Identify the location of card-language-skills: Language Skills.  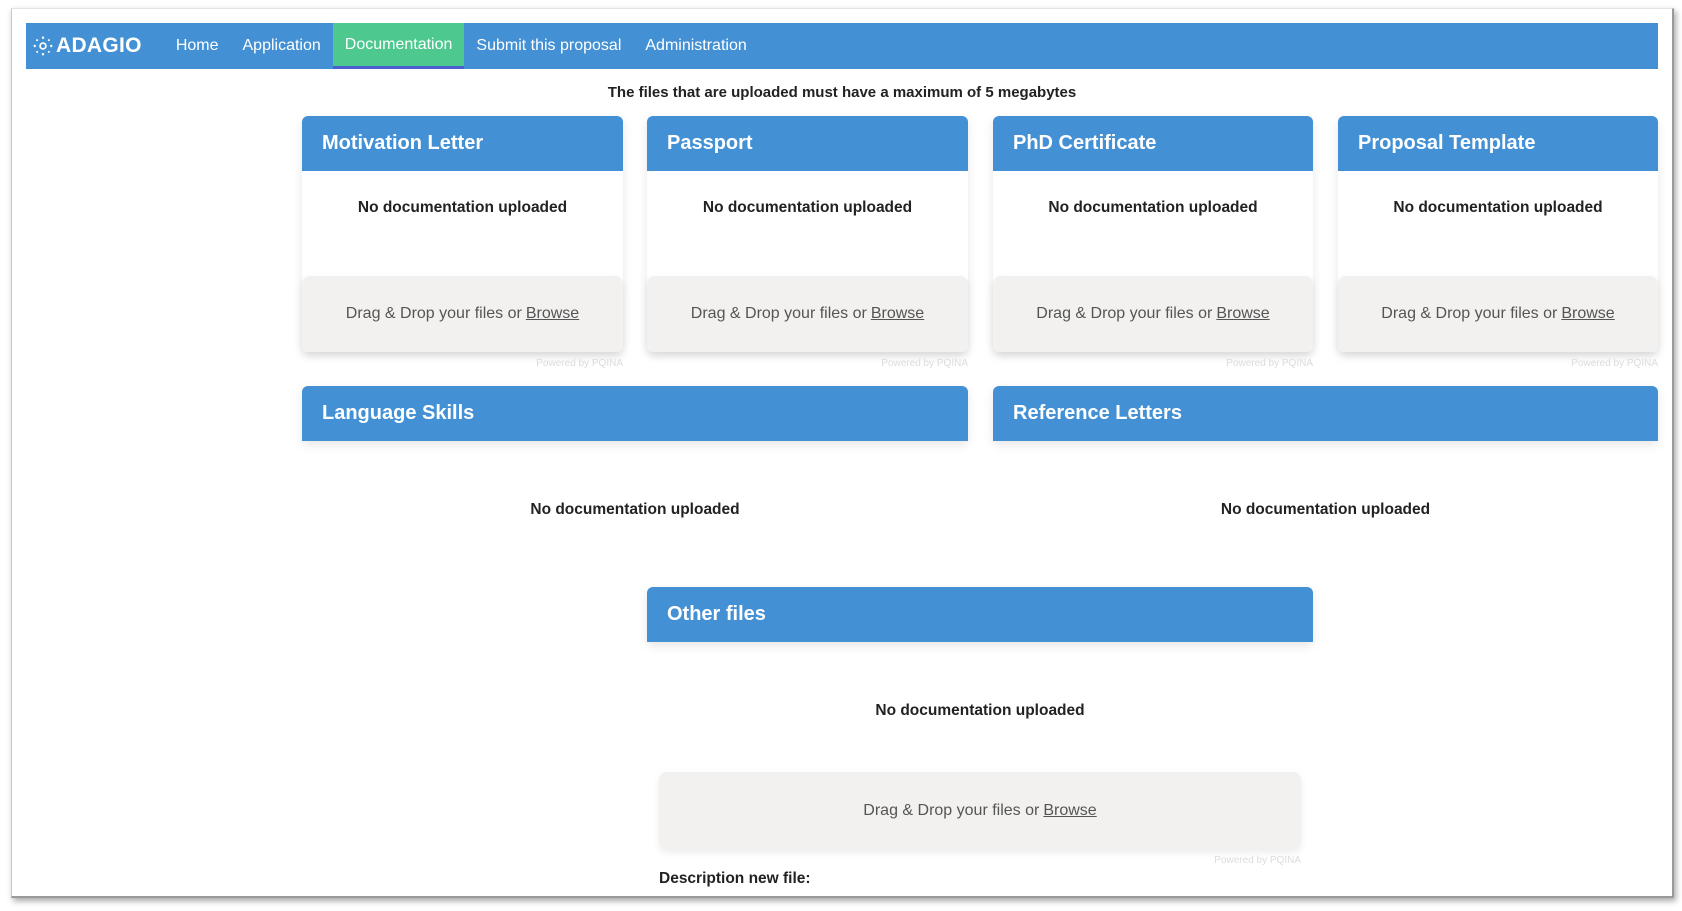
(635, 413).